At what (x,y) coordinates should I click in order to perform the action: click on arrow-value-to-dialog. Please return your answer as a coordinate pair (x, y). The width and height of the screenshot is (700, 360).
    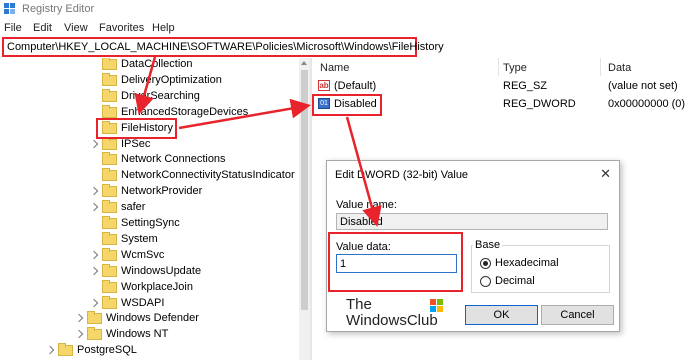
    Looking at the image, I should click on (363, 171).